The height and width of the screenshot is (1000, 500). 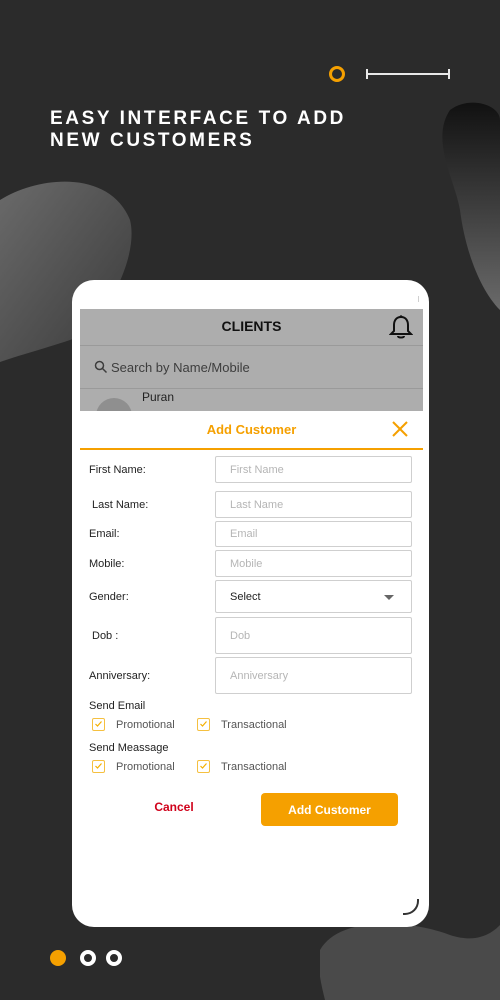 What do you see at coordinates (254, 767) in the screenshot?
I see `message-transactional-label: Transactional` at bounding box center [254, 767].